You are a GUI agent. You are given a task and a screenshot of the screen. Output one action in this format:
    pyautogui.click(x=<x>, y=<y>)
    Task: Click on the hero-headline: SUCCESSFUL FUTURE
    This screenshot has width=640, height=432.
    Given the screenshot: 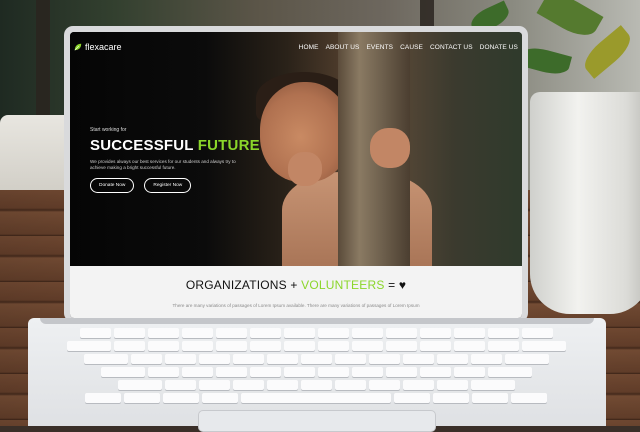 What is the action you would take?
    pyautogui.click(x=175, y=145)
    